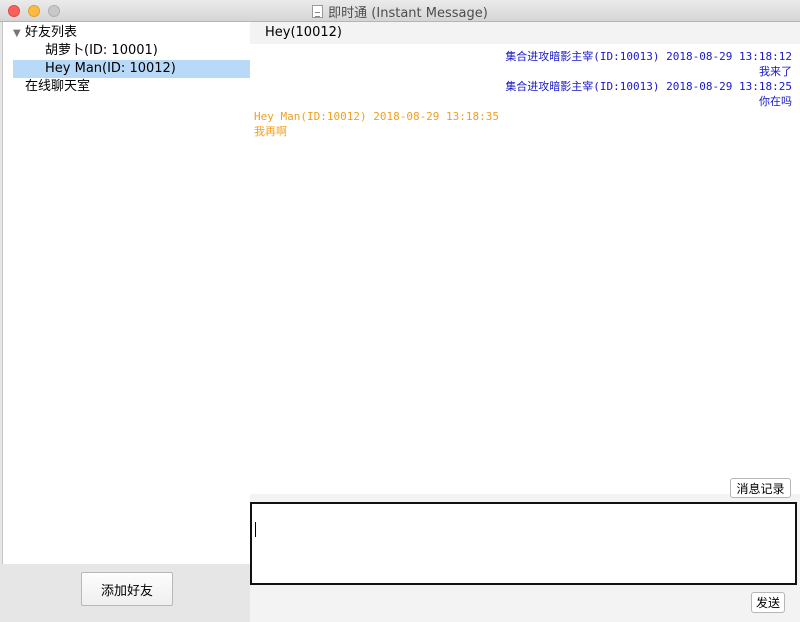 Image resolution: width=800 pixels, height=622 pixels. I want to click on friend-label: 胡萝卜(ID: 10001), so click(101, 50).